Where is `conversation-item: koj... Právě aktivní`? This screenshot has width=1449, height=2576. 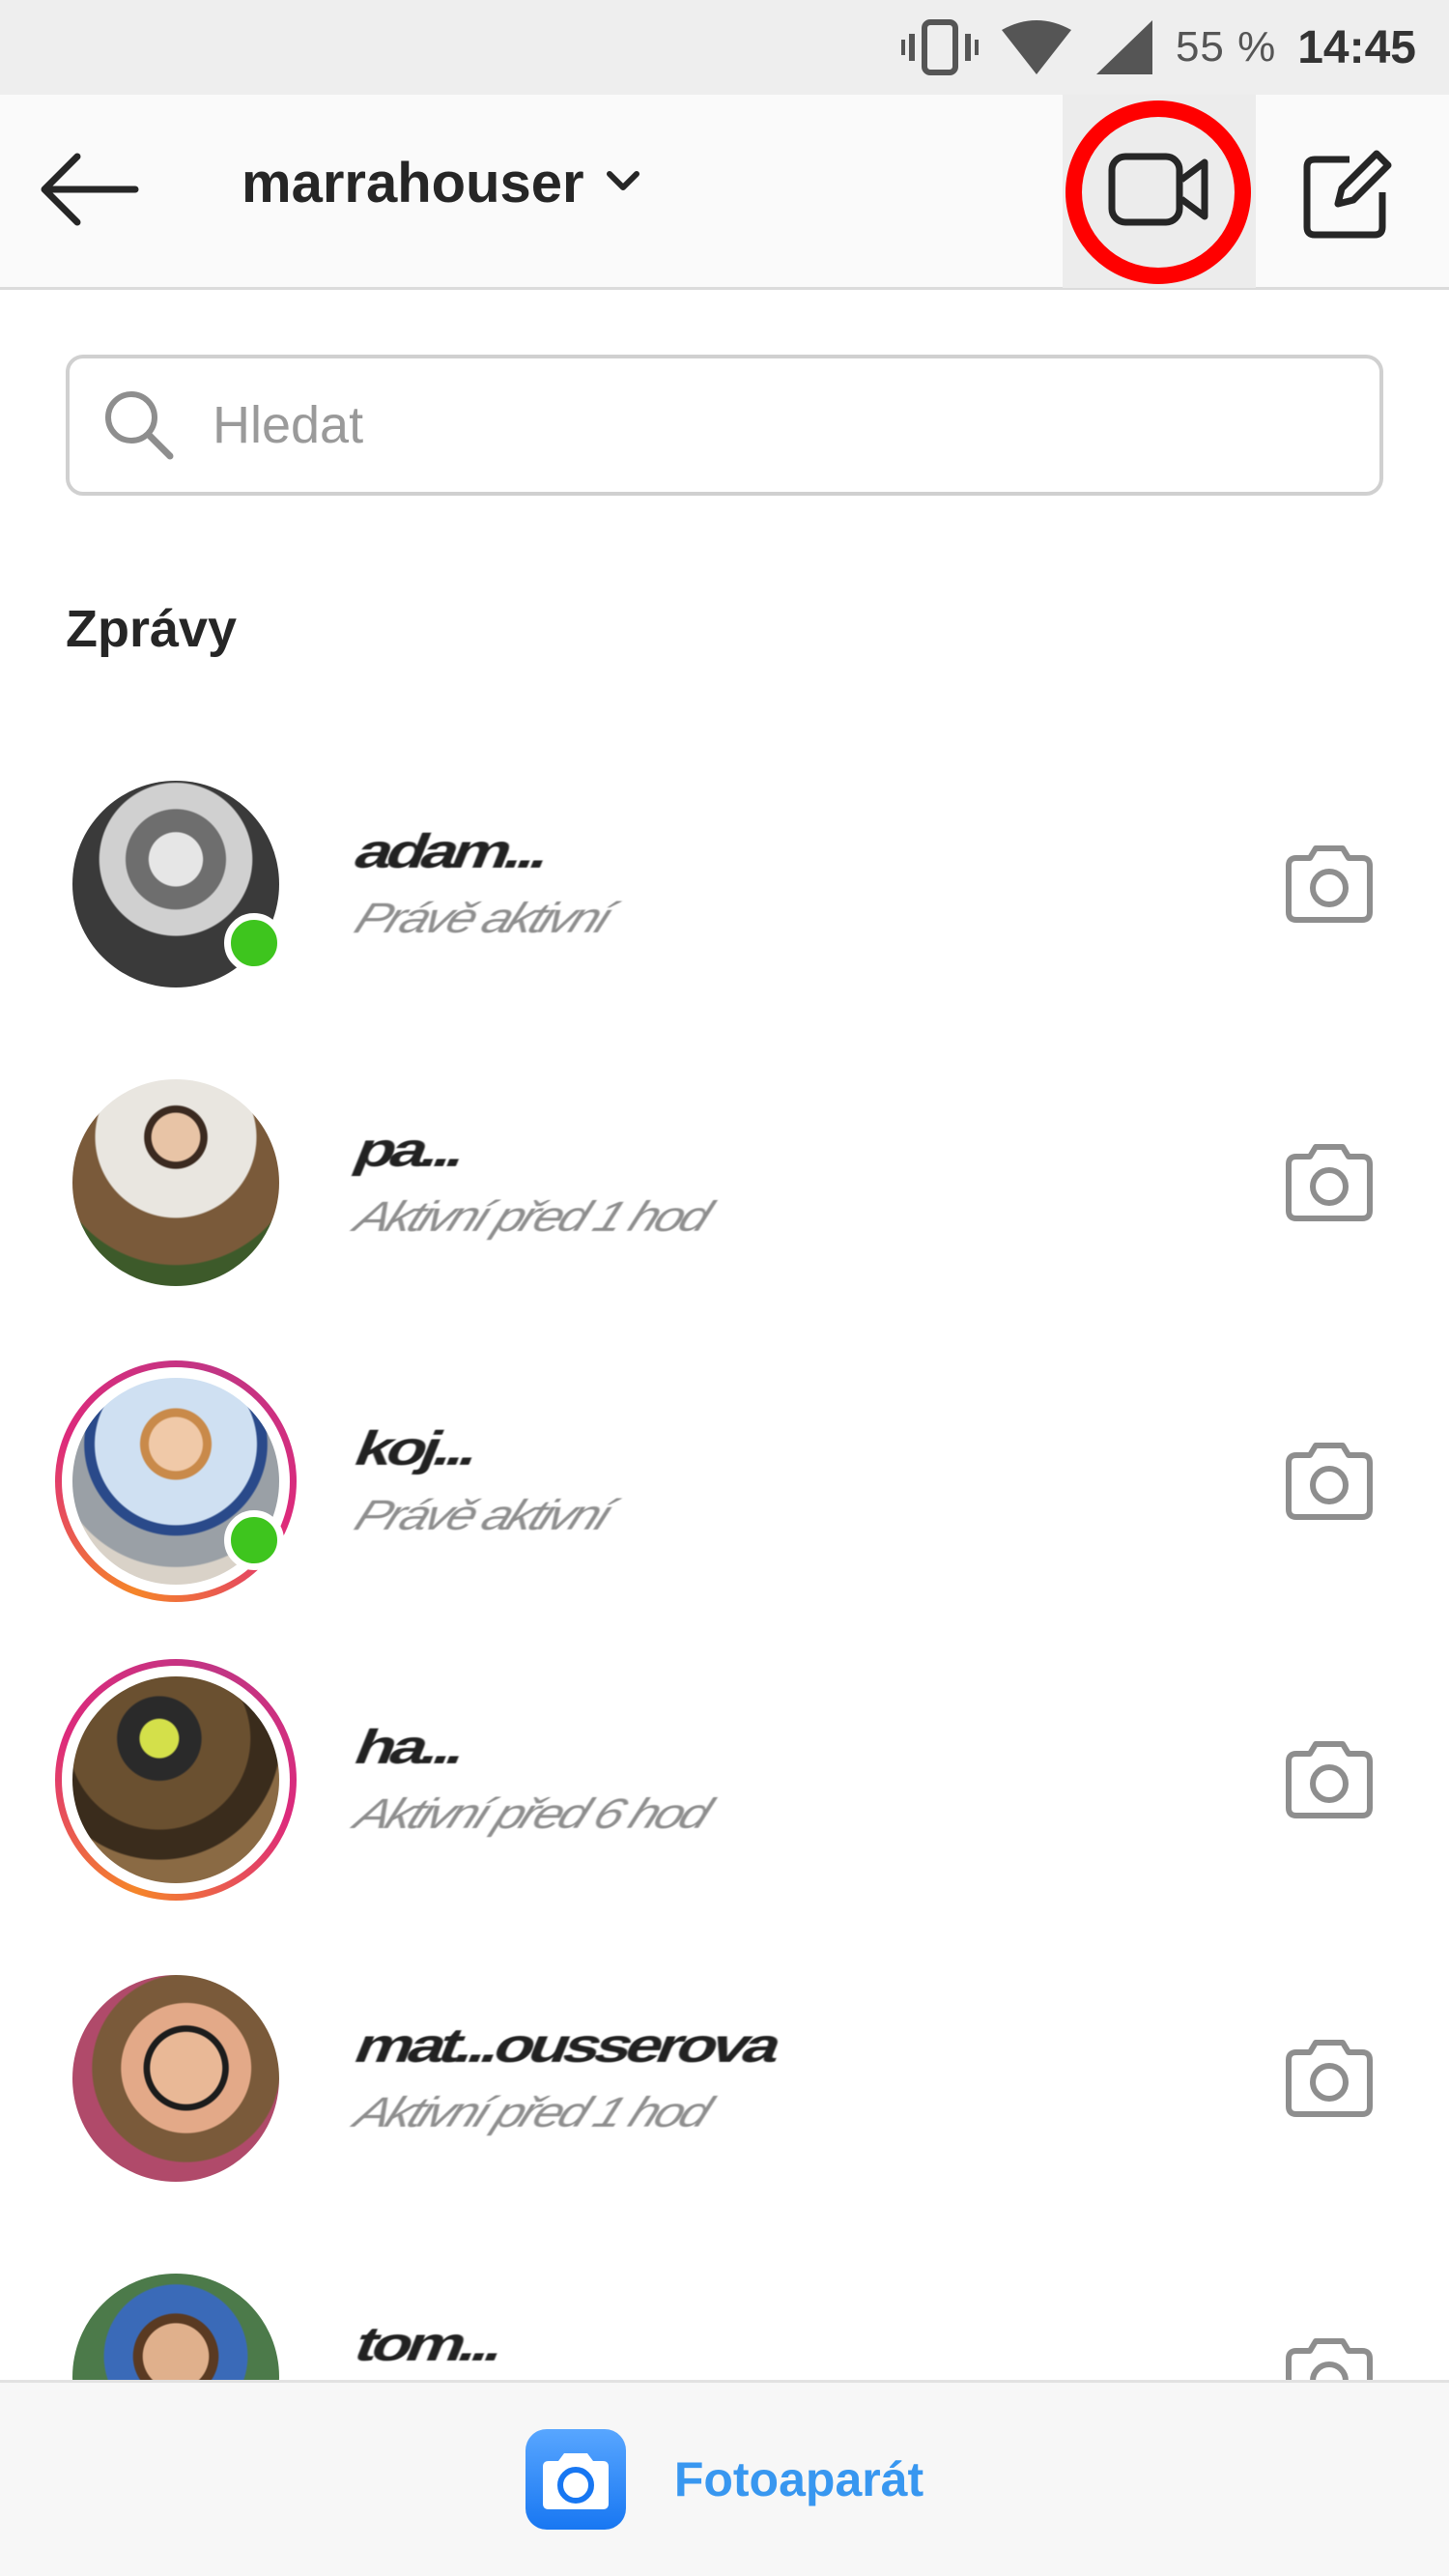
conversation-item: koj... Právě aktivní is located at coordinates (724, 1510).